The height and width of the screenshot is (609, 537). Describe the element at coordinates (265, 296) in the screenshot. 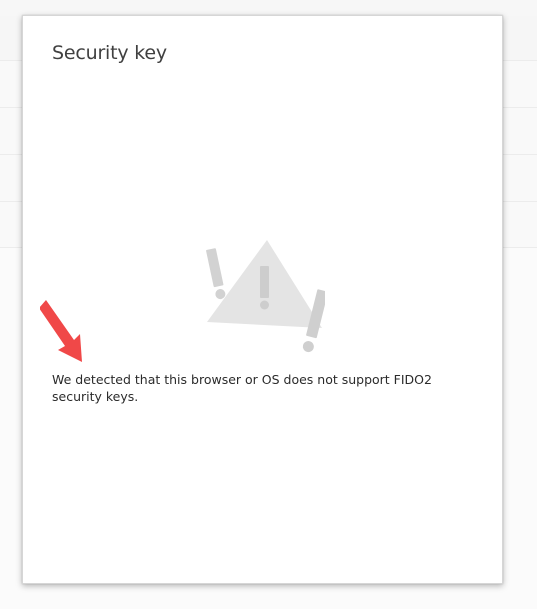

I see `warning-triangle-exclamation-icon` at that location.